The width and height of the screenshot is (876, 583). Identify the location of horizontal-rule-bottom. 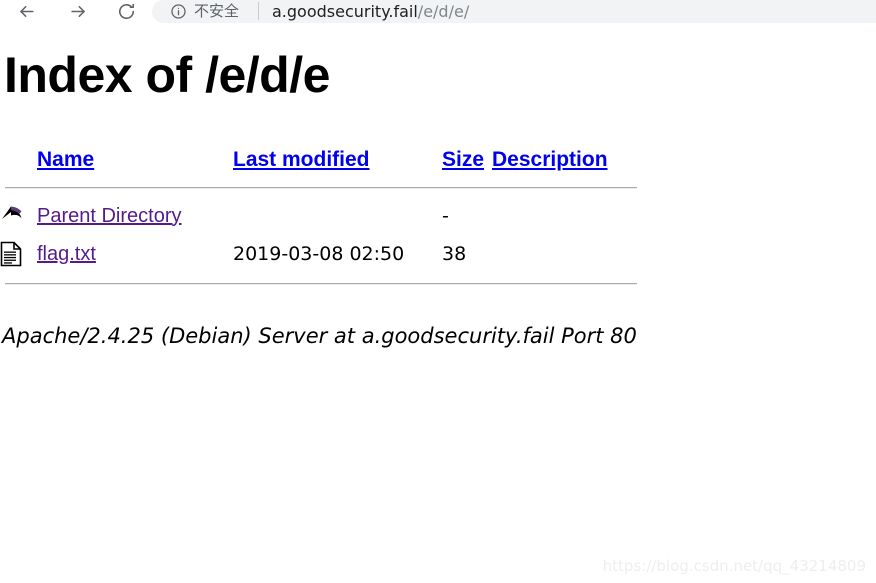
(321, 284).